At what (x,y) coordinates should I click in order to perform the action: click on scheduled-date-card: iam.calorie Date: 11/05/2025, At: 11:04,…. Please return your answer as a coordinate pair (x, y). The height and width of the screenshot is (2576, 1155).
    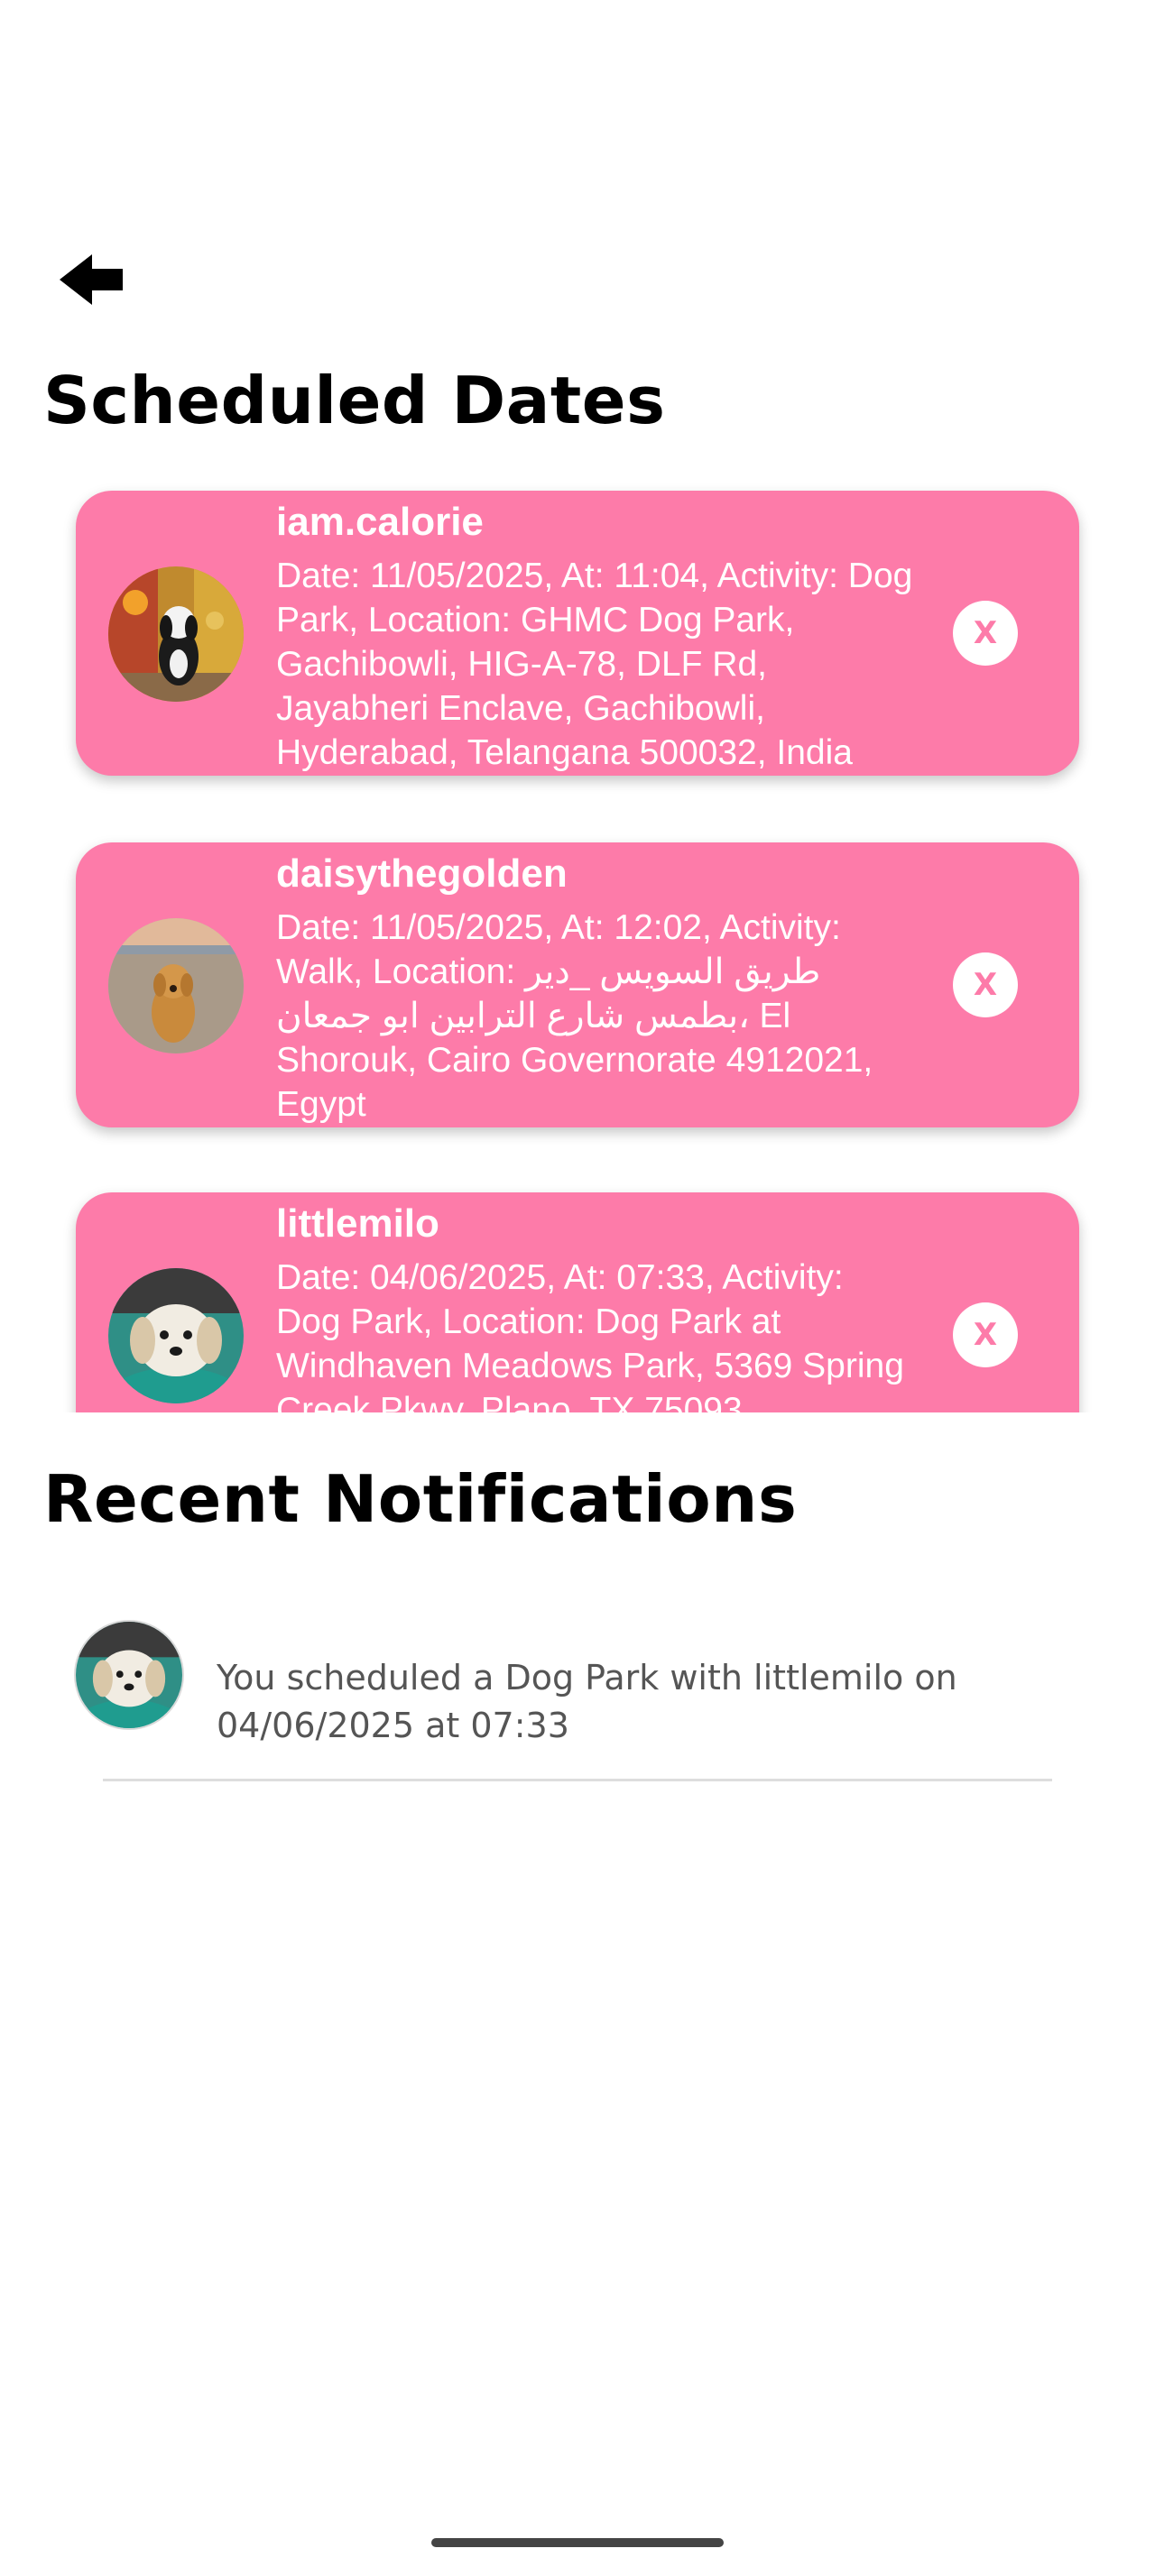
    Looking at the image, I should click on (577, 634).